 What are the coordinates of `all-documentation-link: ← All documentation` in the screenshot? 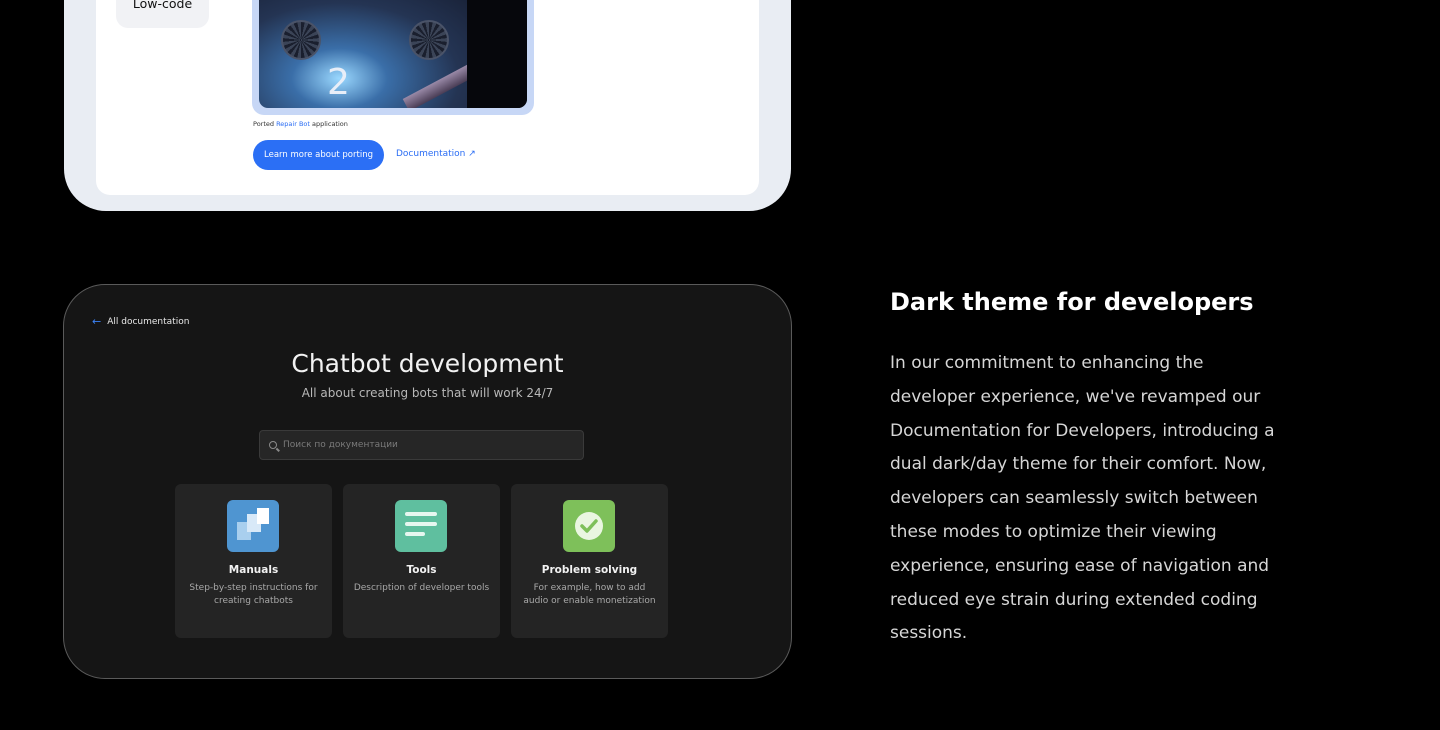 It's located at (140, 321).